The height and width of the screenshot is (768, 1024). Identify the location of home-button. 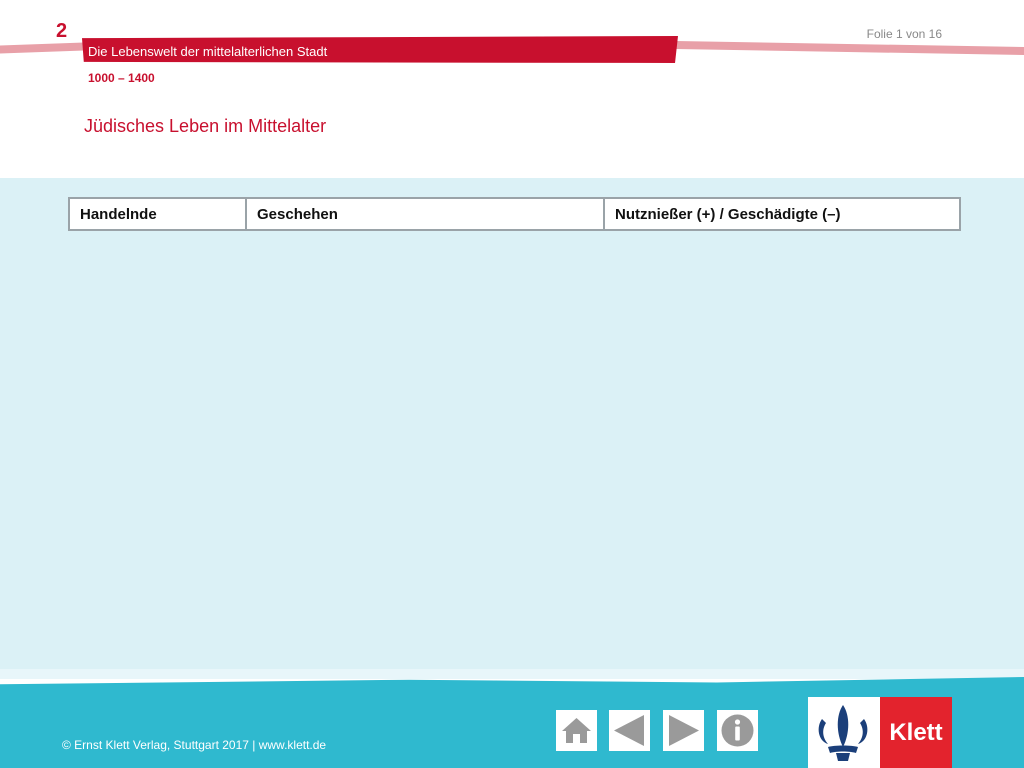
(576, 730).